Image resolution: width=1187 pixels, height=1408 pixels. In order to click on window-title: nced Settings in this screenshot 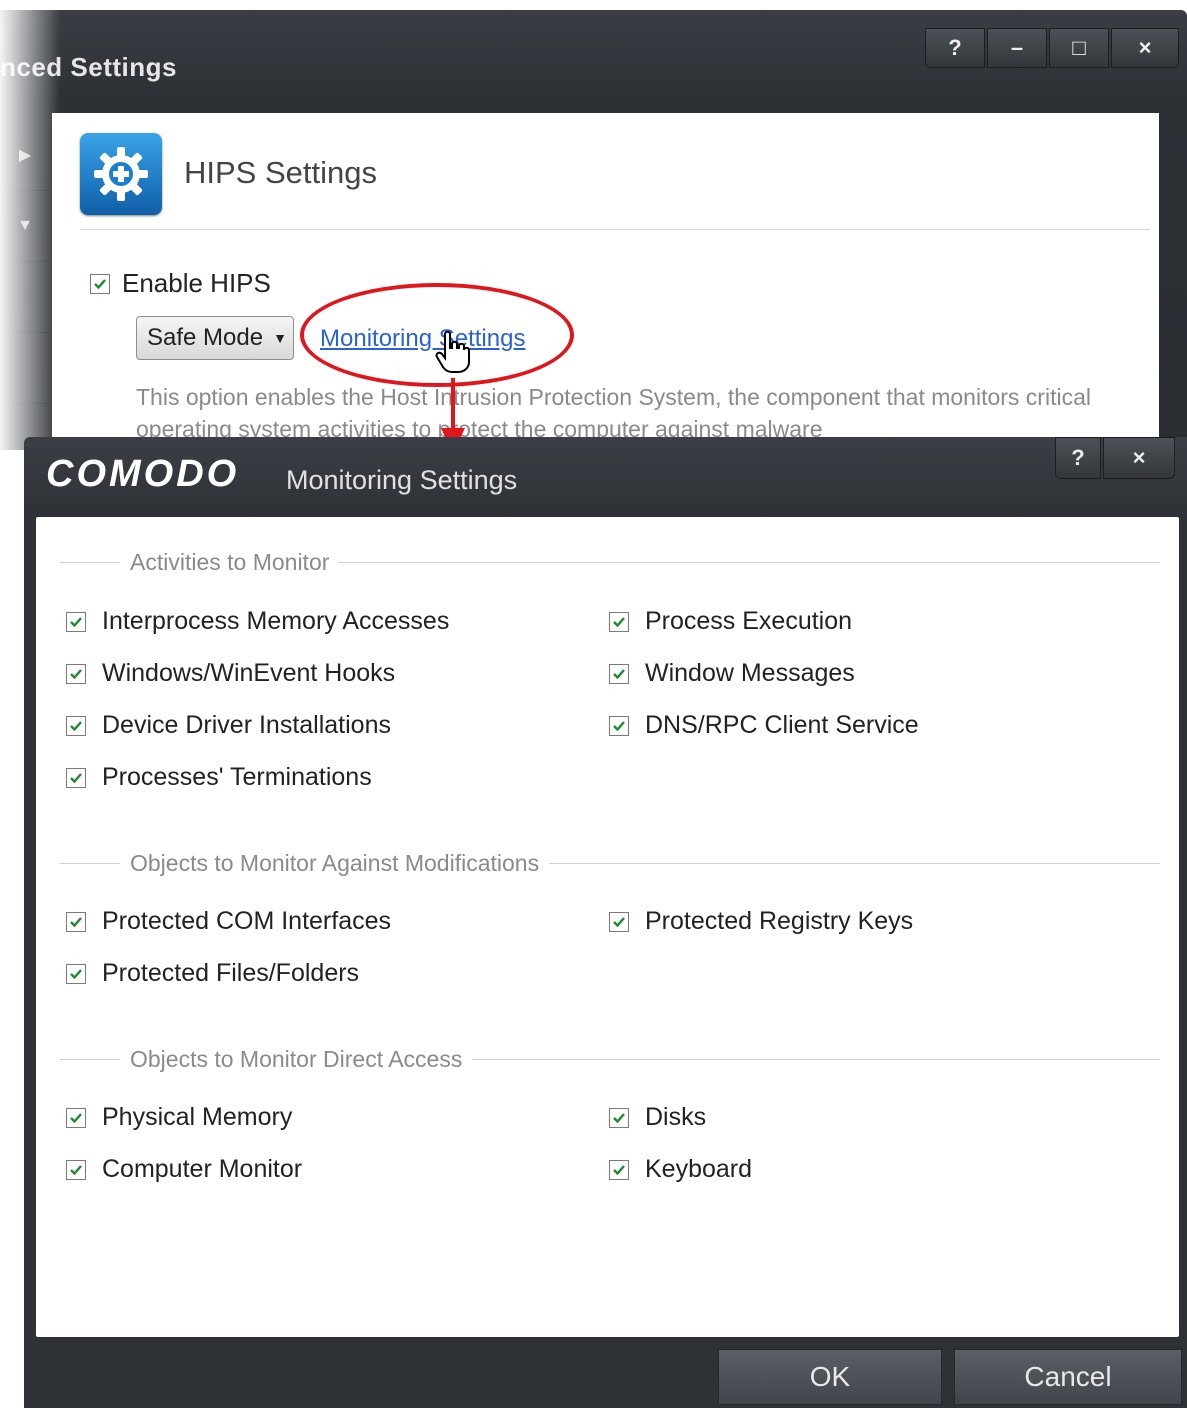, I will do `click(88, 67)`.